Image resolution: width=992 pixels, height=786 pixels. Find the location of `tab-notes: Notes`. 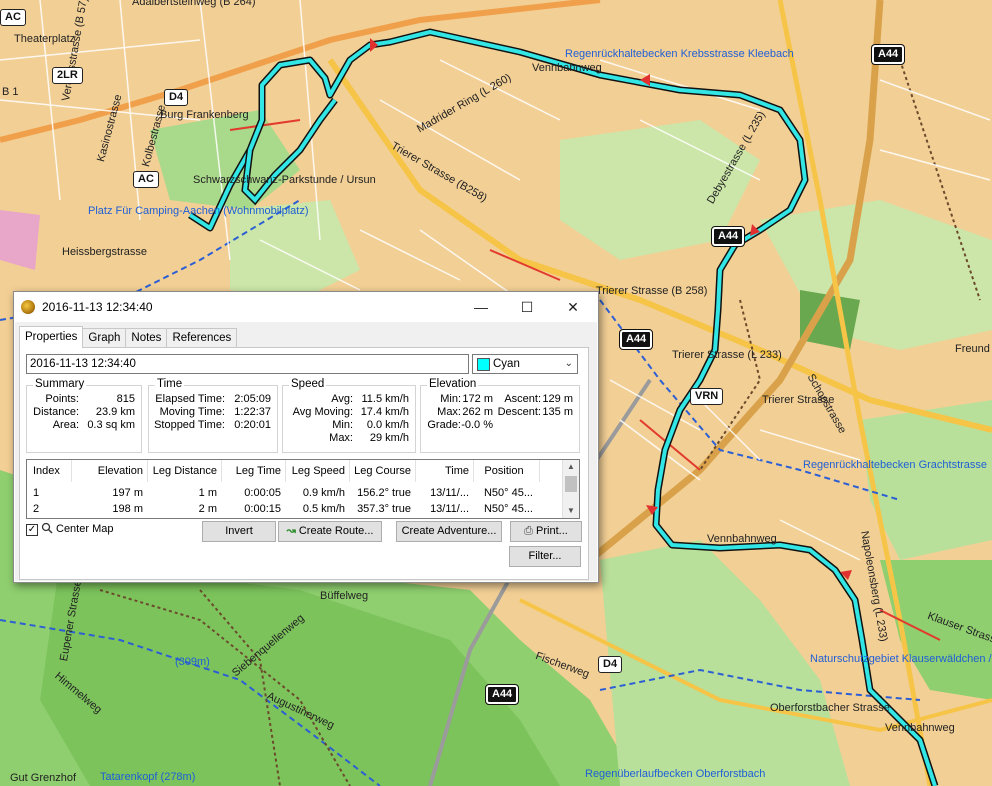

tab-notes: Notes is located at coordinates (146, 337).